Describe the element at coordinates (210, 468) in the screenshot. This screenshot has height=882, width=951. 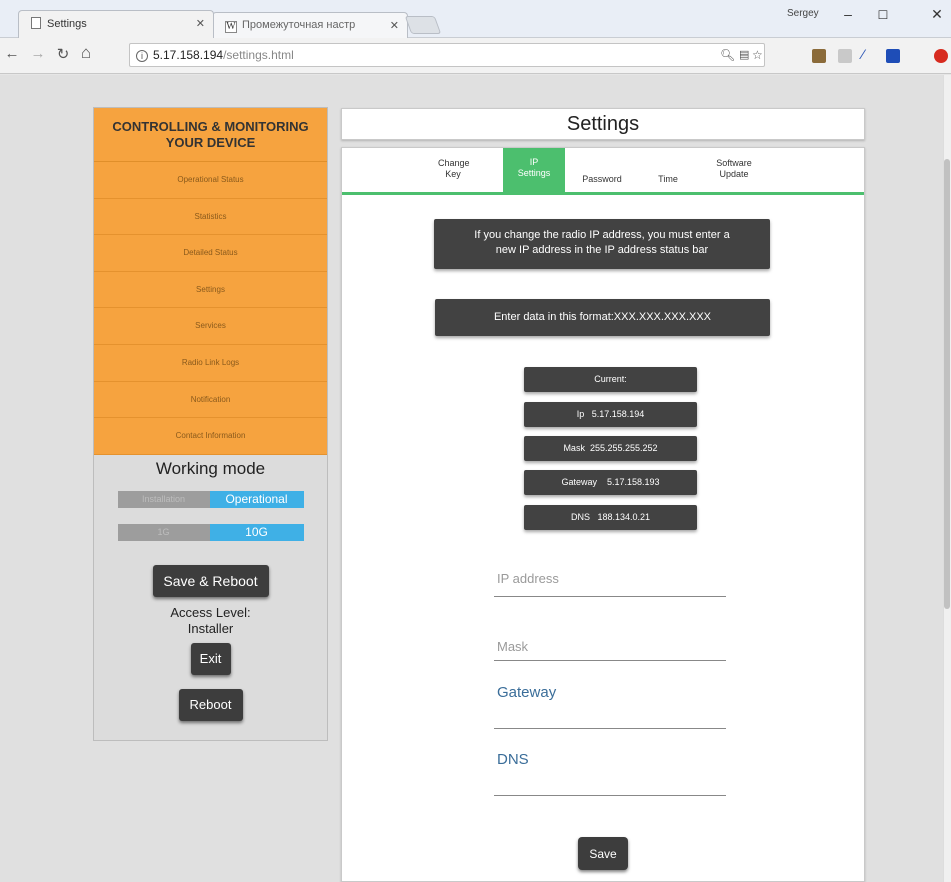
I see `working-mode-title: Working mode` at that location.